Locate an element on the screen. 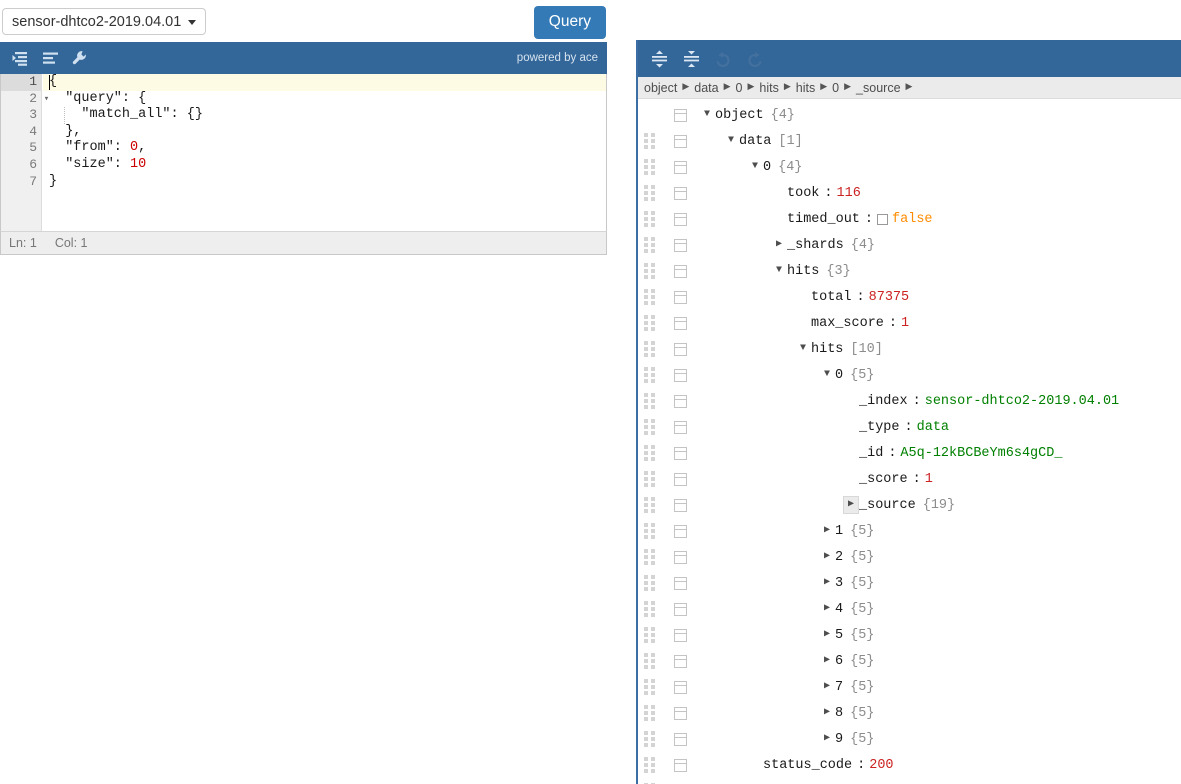 The width and height of the screenshot is (1181, 784). breadcrumb-item: hits is located at coordinates (805, 88).